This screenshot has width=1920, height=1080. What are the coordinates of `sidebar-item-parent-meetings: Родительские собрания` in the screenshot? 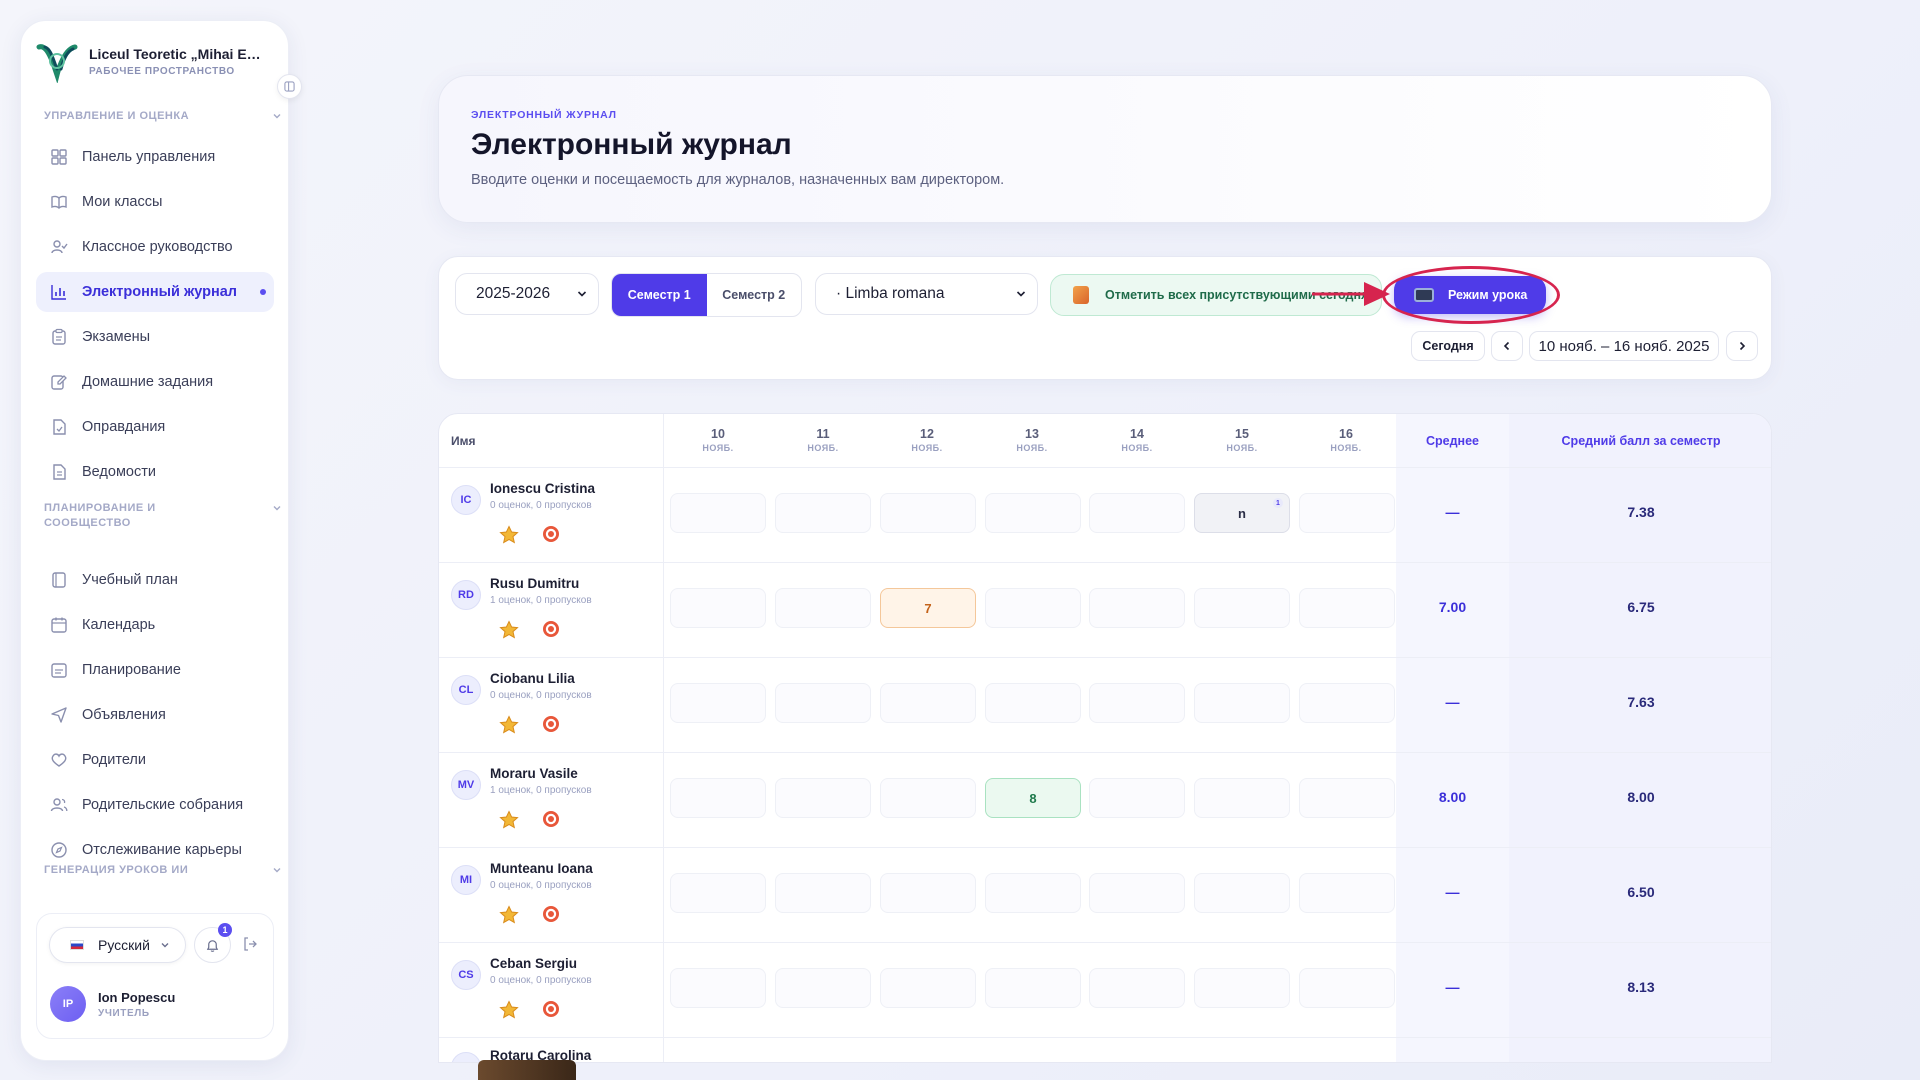 It's located at (155, 805).